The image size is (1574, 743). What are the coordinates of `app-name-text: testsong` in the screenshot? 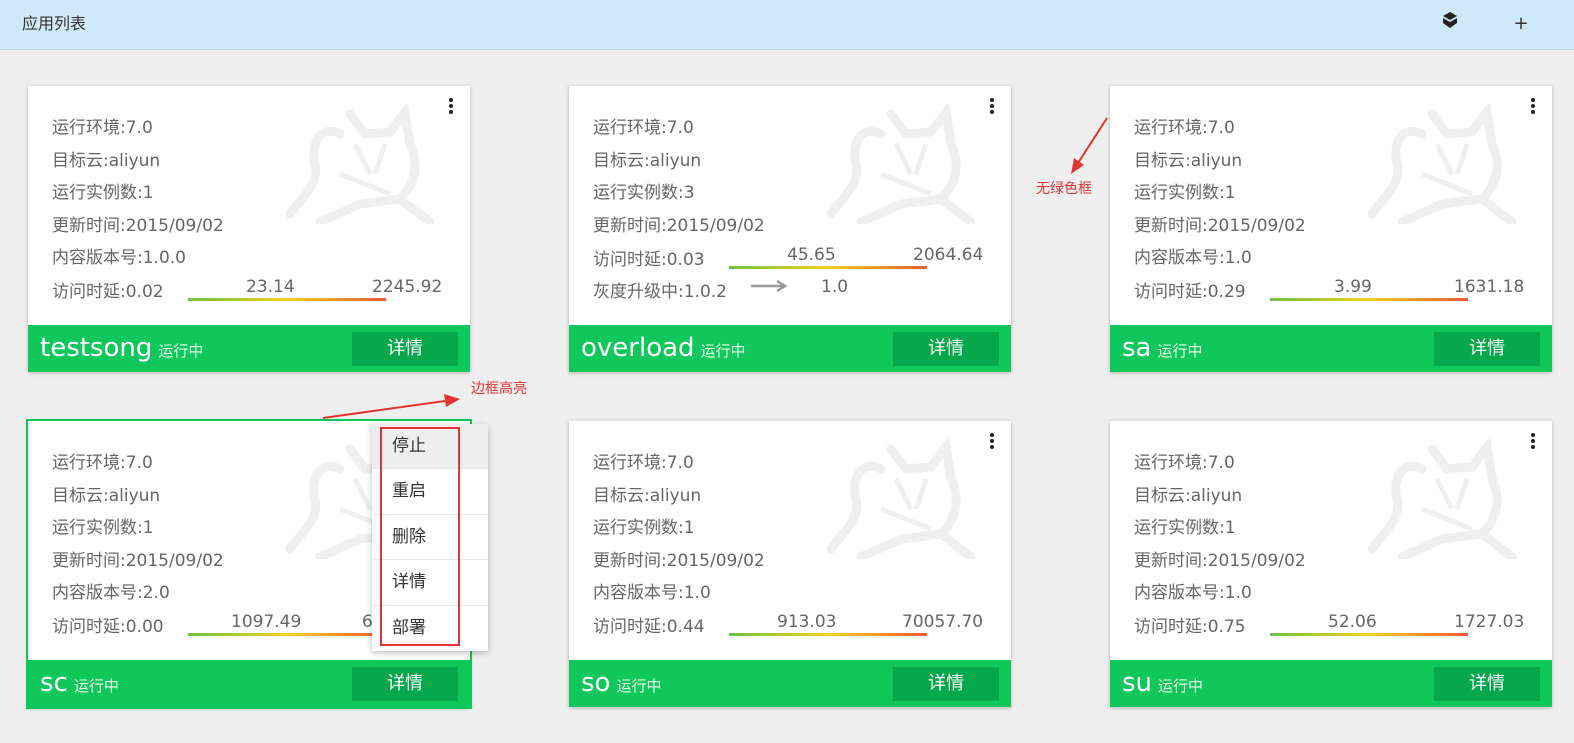 It's located at (96, 348).